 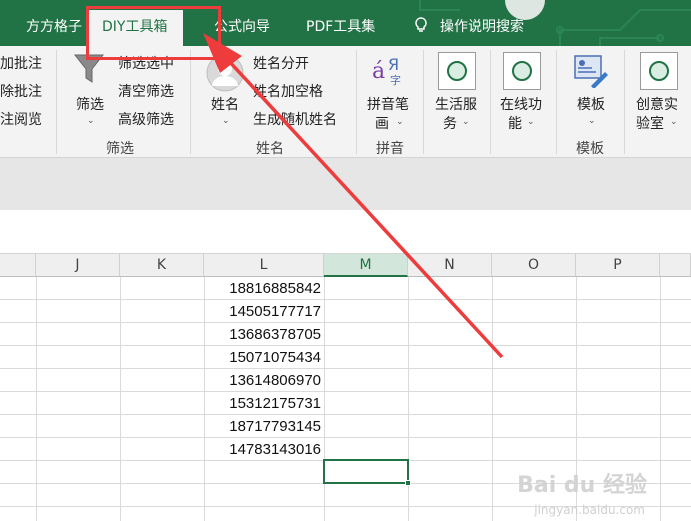 What do you see at coordinates (589, 510) in the screenshot?
I see `watermark-url: jingyan.baidu.com` at bounding box center [589, 510].